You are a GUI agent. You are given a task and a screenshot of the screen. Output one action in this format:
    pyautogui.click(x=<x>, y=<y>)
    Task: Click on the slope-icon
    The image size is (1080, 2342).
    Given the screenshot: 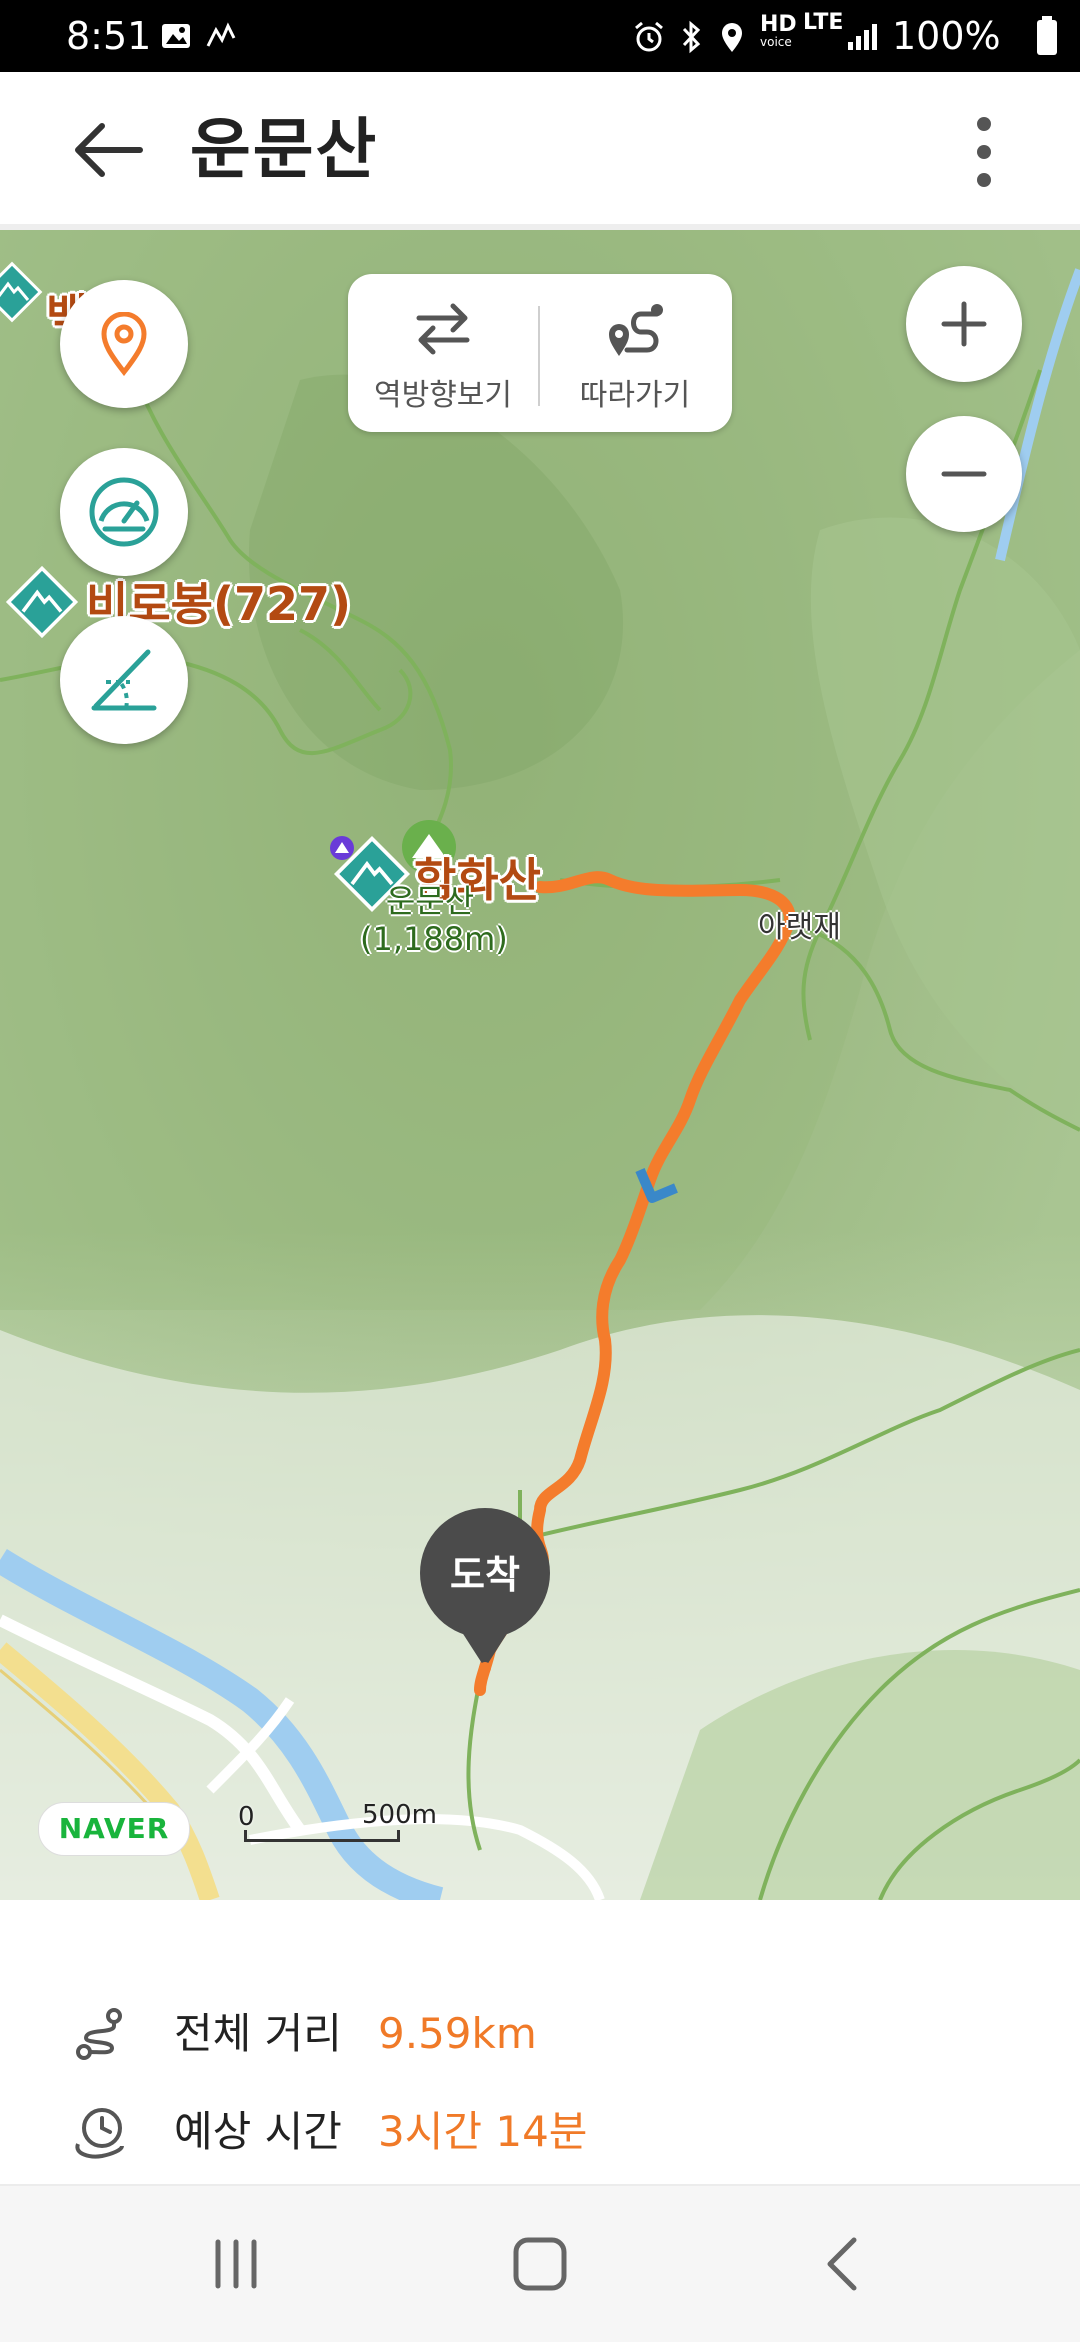 What is the action you would take?
    pyautogui.click(x=124, y=680)
    